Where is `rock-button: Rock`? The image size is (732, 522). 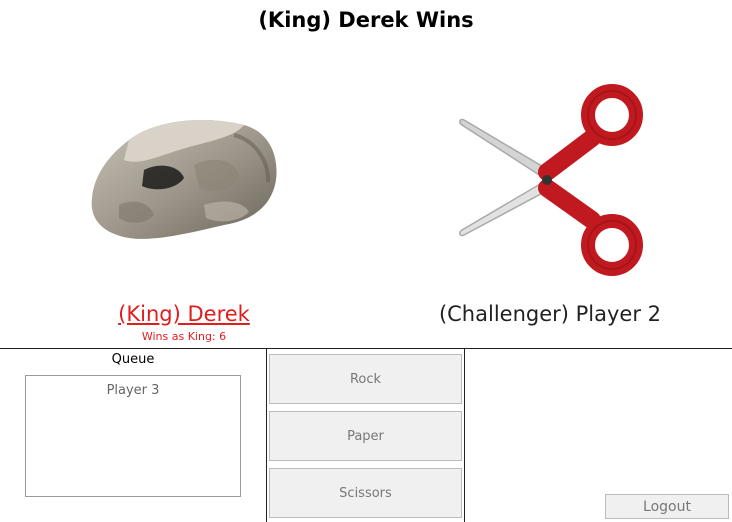
rock-button: Rock is located at coordinates (365, 379).